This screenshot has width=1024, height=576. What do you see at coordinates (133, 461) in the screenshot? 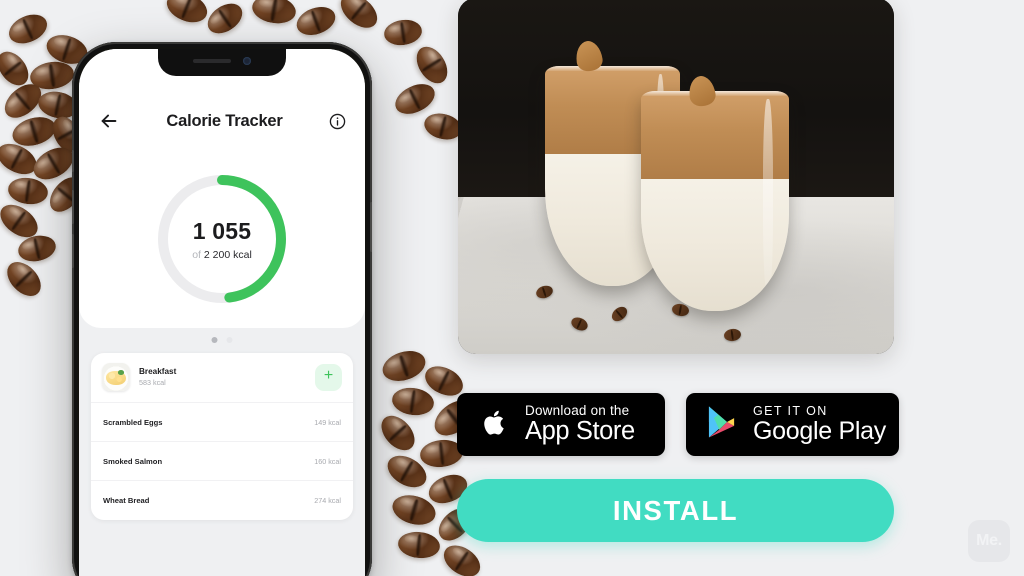
I see `food-name: Smoked Salmon` at bounding box center [133, 461].